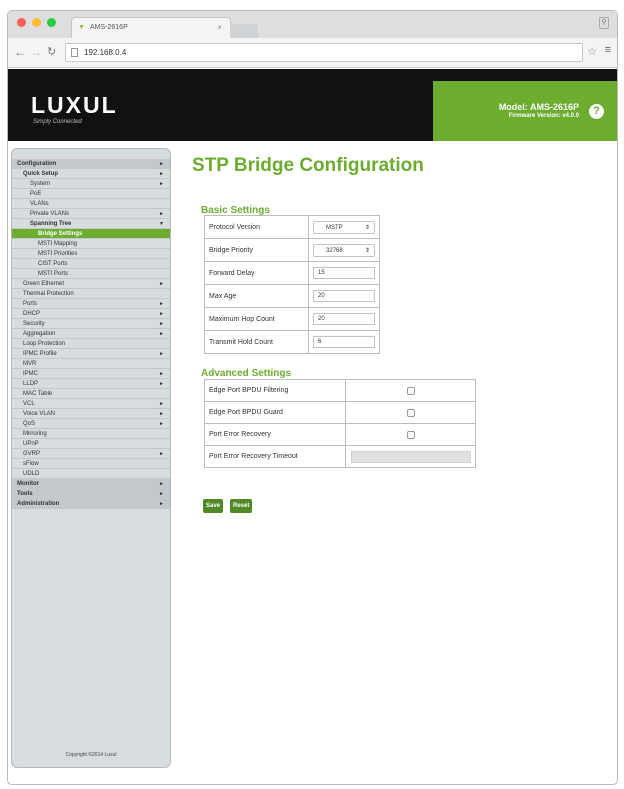 The height and width of the screenshot is (789, 624). What do you see at coordinates (91, 364) in the screenshot?
I see `sidebar-item-mvr: MVR` at bounding box center [91, 364].